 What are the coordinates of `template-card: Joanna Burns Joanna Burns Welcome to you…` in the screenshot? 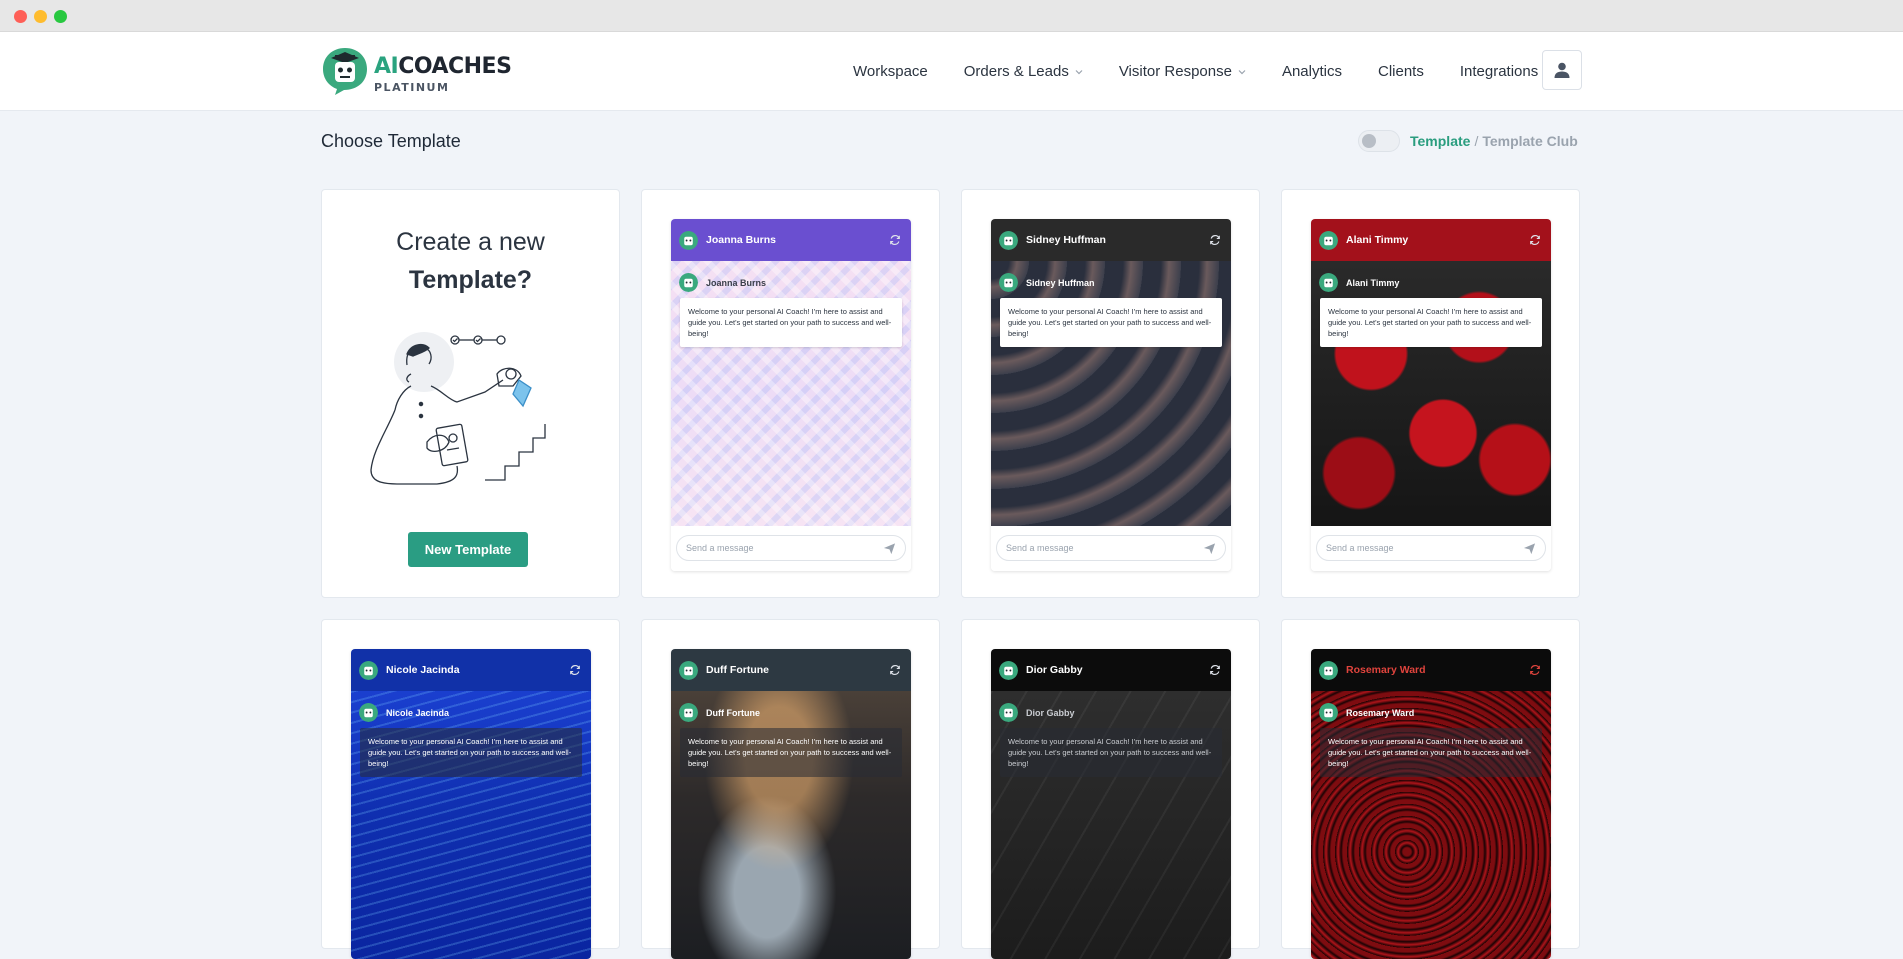 It's located at (790, 393).